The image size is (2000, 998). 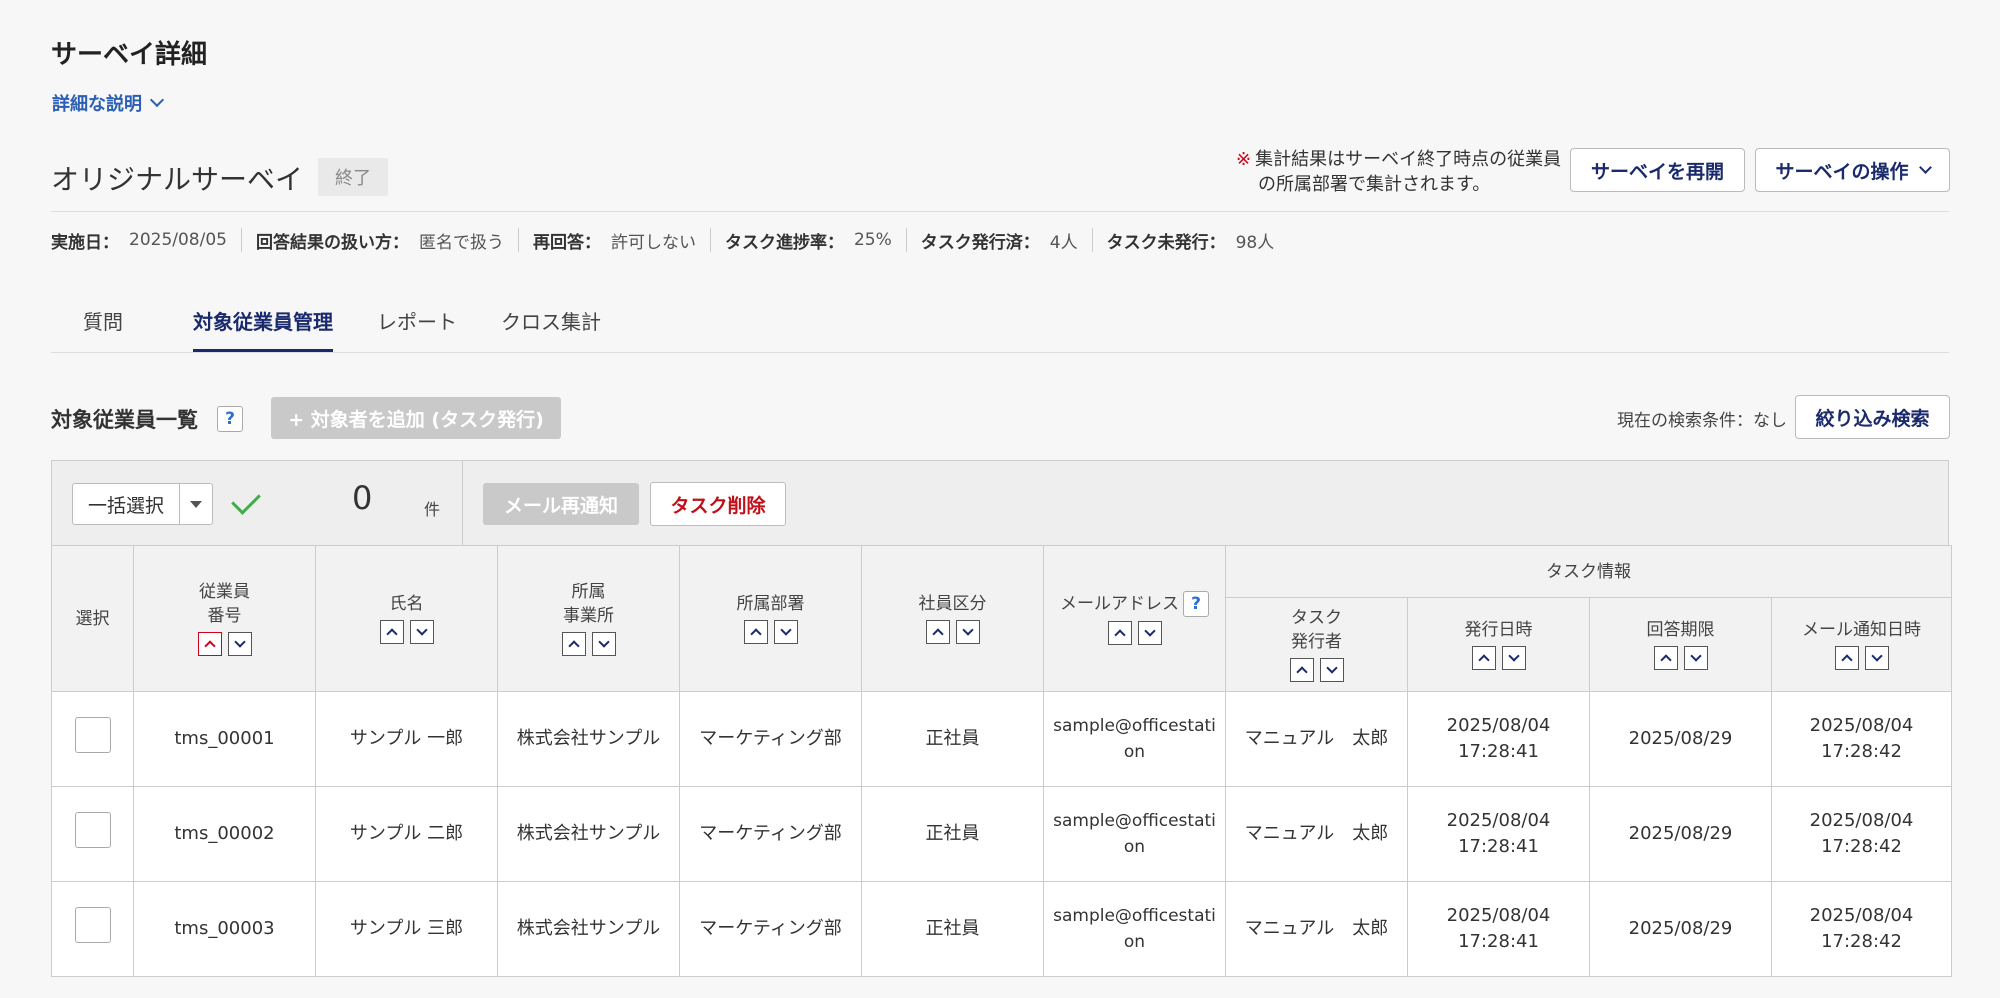 What do you see at coordinates (461, 242) in the screenshot?
I see `meta-value: 匿名で扱う` at bounding box center [461, 242].